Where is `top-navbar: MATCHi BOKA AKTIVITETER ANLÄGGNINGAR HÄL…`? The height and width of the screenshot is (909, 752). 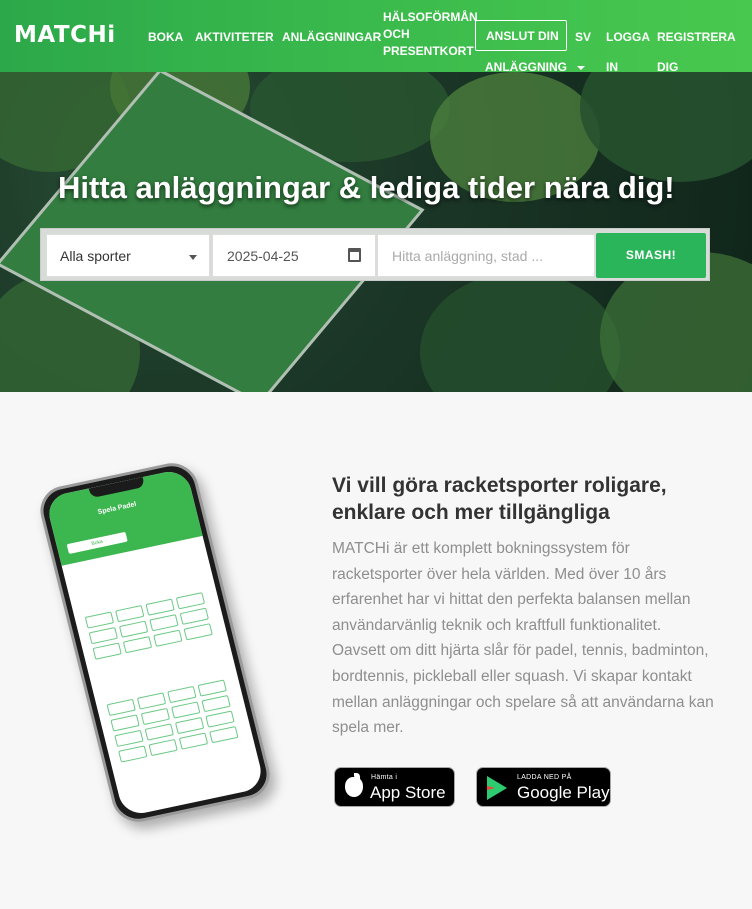
top-navbar: MATCHi BOKA AKTIVITETER ANLÄGGNINGAR HÄL… is located at coordinates (376, 37).